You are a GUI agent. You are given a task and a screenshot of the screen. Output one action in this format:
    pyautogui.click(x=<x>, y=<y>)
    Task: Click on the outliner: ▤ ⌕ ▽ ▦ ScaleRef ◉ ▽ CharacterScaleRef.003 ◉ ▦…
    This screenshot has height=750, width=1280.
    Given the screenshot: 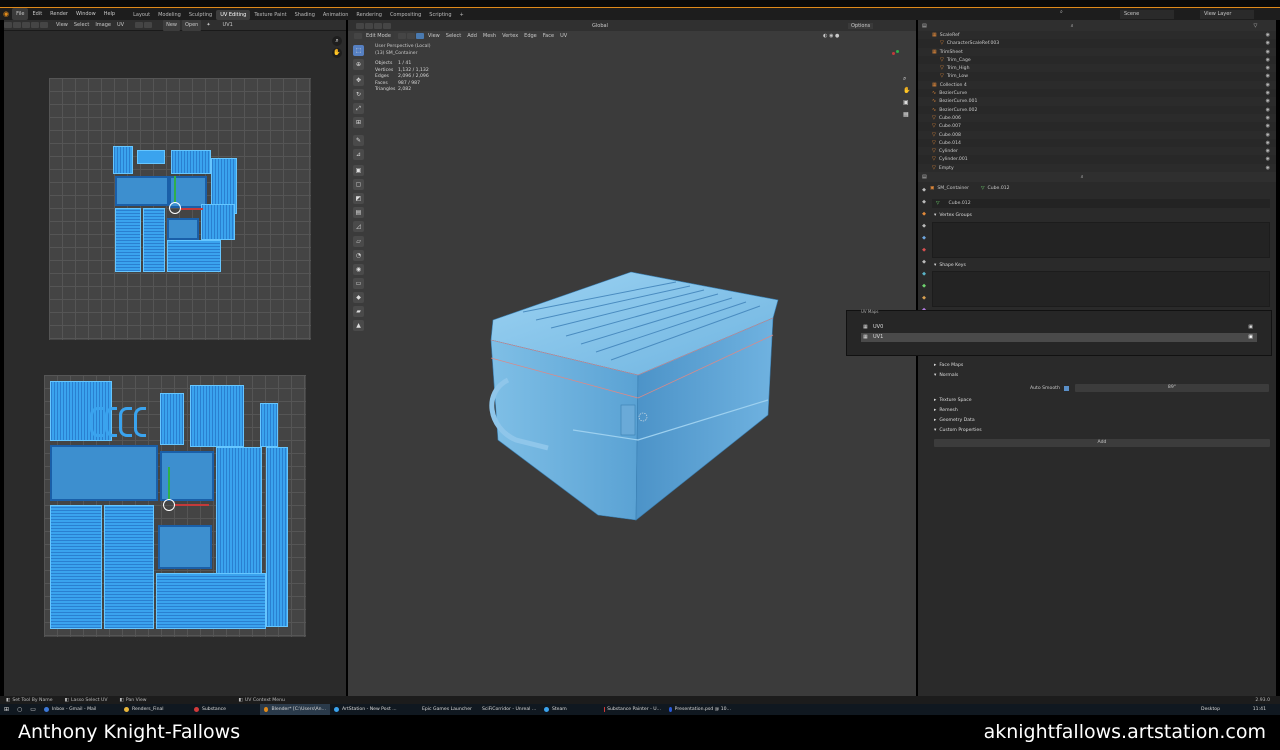 What is the action you would take?
    pyautogui.click(x=1097, y=96)
    